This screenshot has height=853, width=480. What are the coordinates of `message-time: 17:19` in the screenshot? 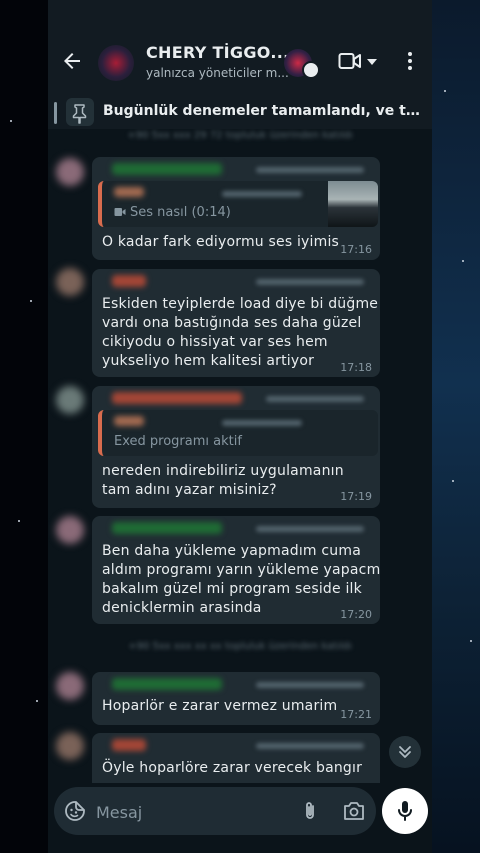 It's located at (356, 496).